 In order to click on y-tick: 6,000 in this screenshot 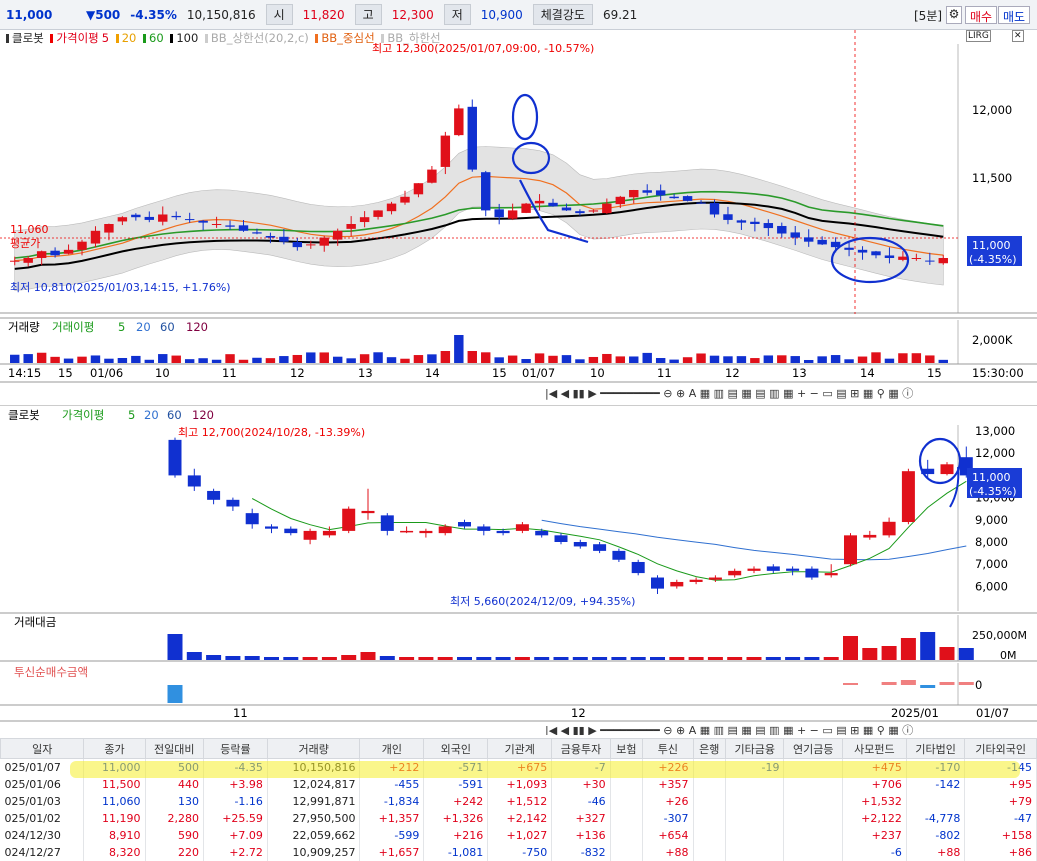, I will do `click(991, 586)`.